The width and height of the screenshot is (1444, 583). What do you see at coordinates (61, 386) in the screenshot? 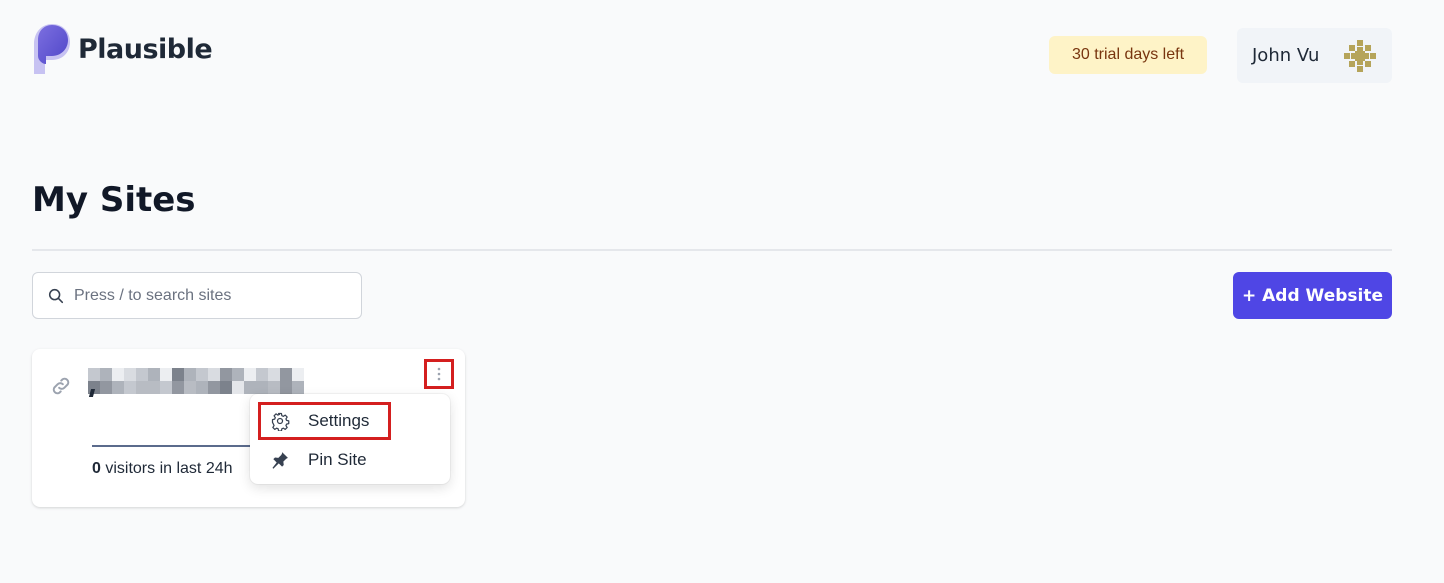
I see `link-icon` at bounding box center [61, 386].